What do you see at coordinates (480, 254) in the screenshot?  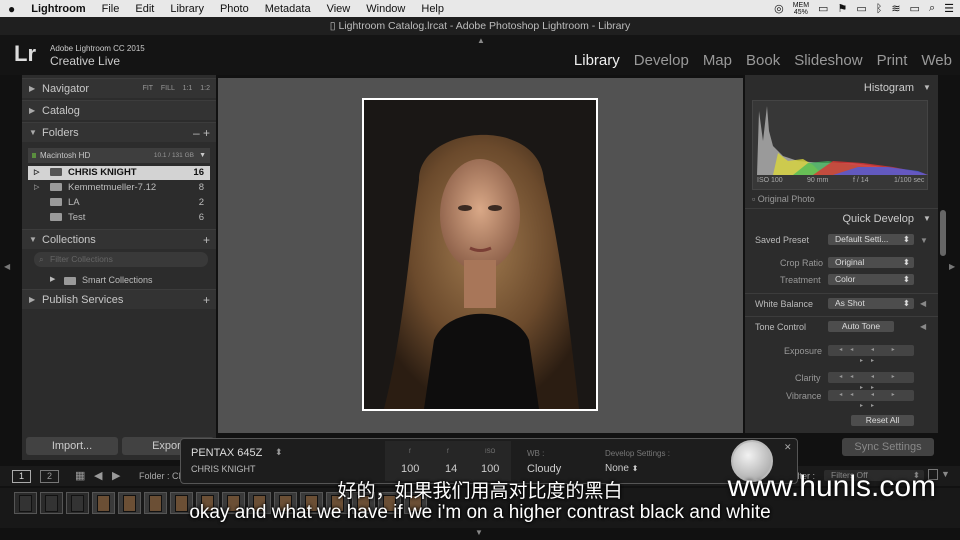 I see `loupe-photo` at bounding box center [480, 254].